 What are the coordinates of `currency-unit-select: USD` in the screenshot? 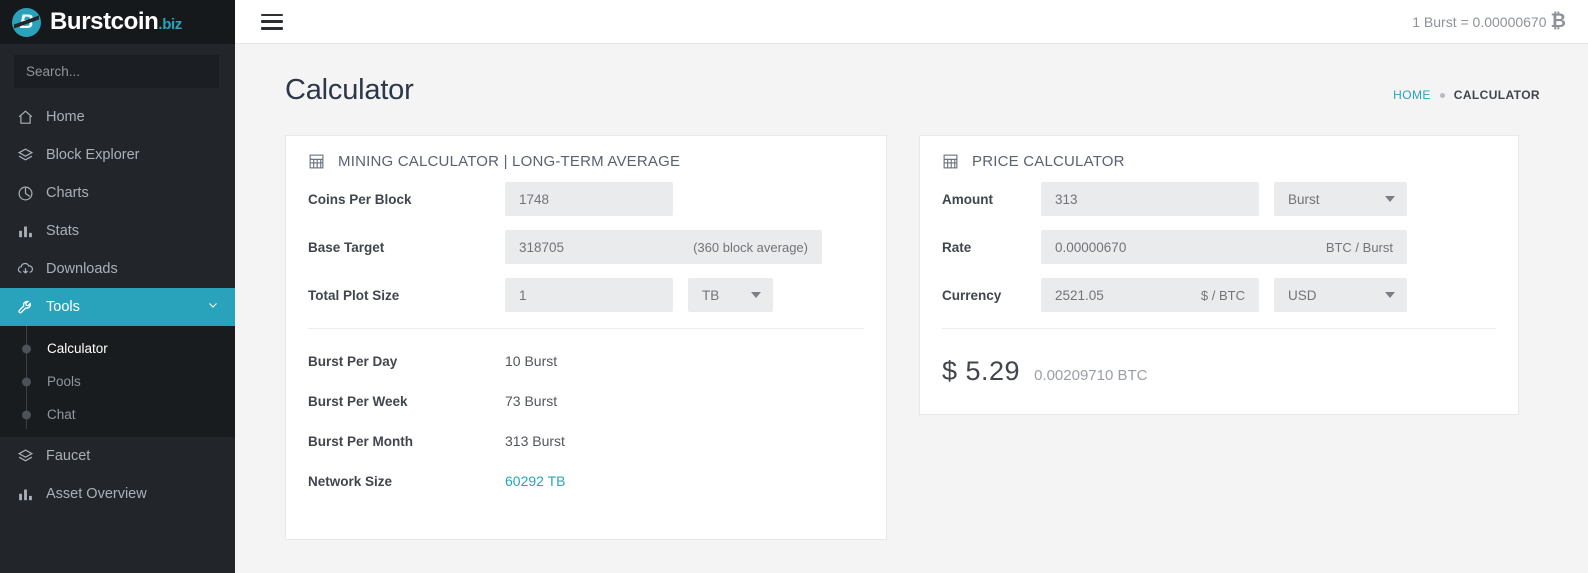 It's located at (1340, 295).